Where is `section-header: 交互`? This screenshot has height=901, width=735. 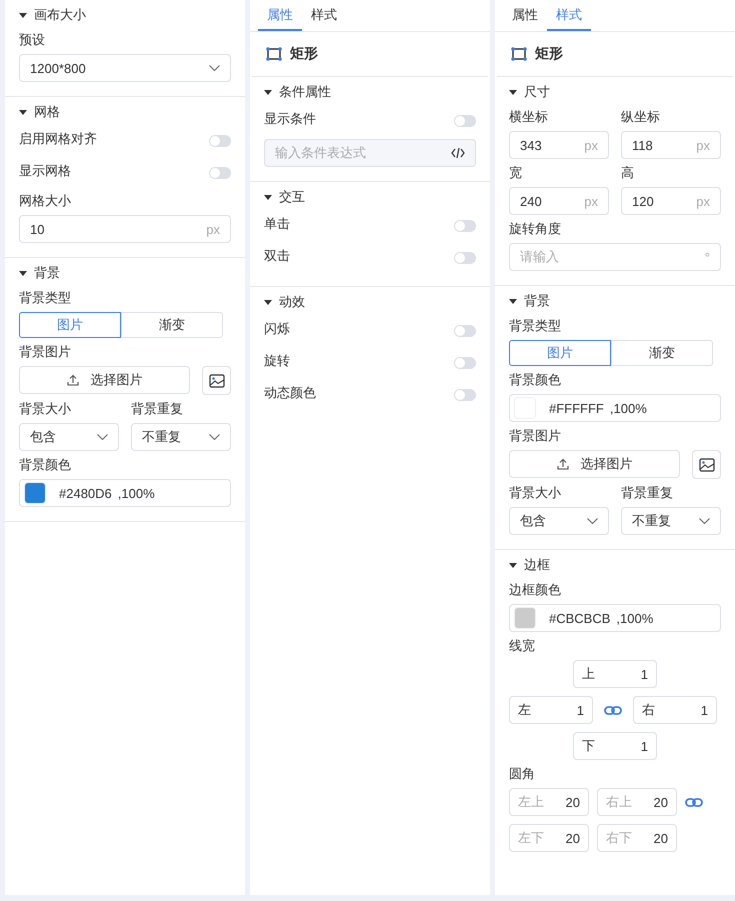
section-header: 交互 is located at coordinates (370, 197).